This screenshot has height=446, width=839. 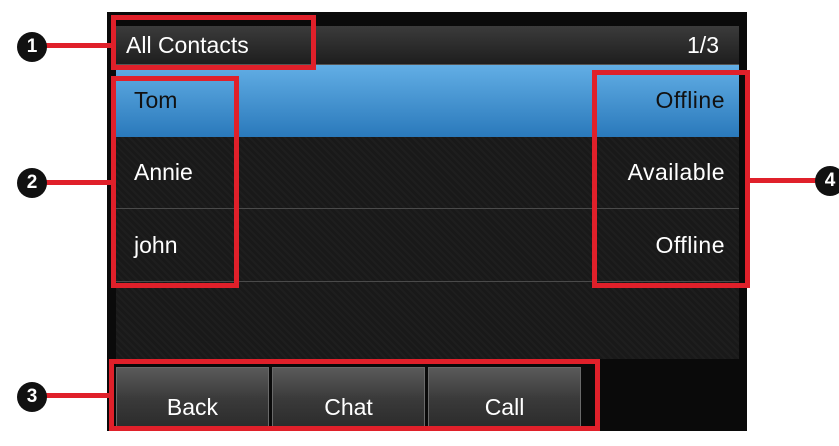 What do you see at coordinates (32, 397) in the screenshot?
I see `annotation-badge-3: 3` at bounding box center [32, 397].